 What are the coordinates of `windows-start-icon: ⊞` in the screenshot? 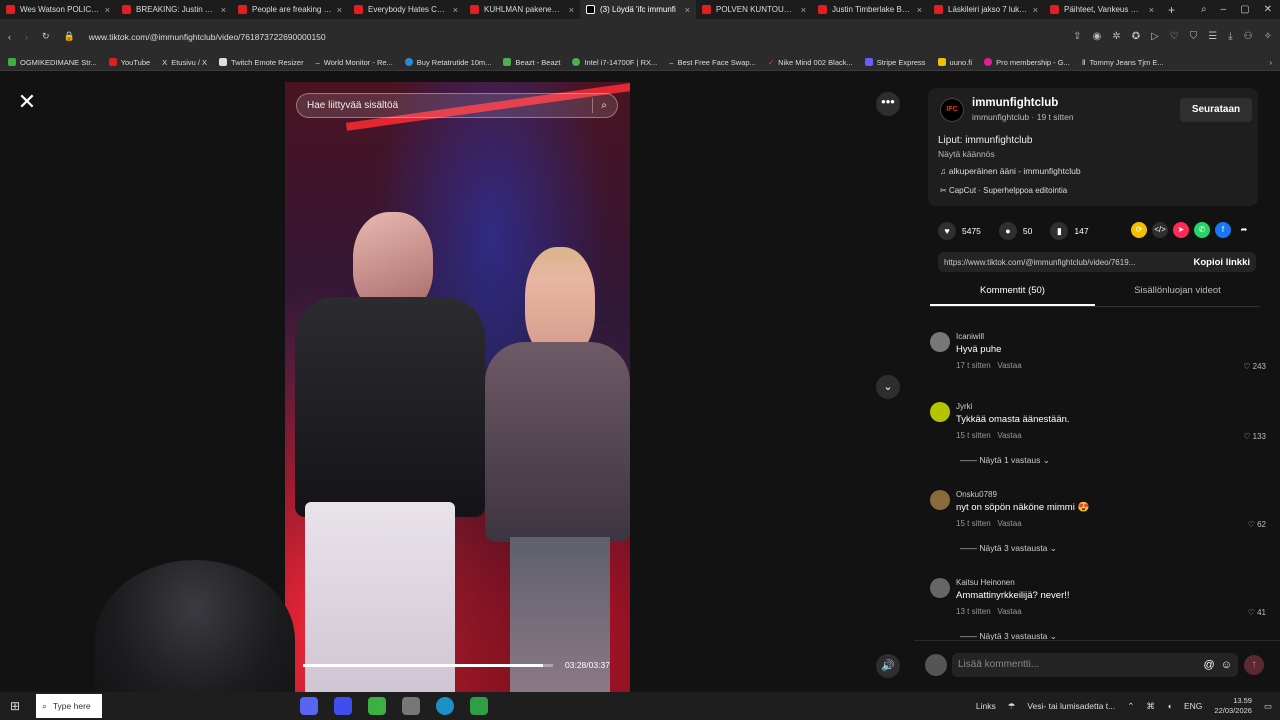 It's located at (15, 706).